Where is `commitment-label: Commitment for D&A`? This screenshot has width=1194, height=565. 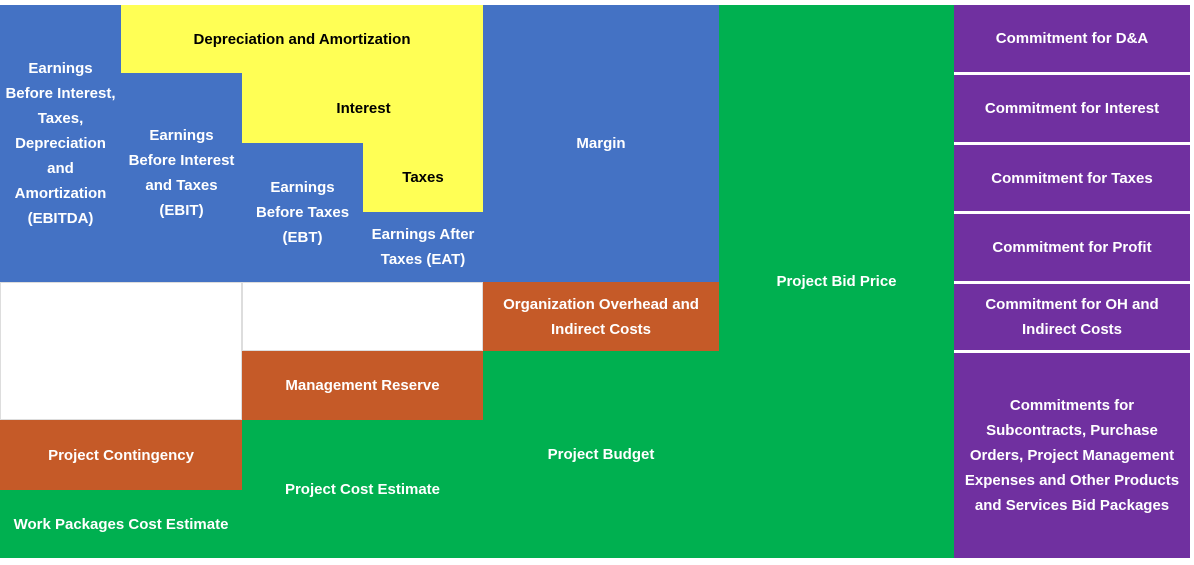
commitment-label: Commitment for D&A is located at coordinates (1072, 38).